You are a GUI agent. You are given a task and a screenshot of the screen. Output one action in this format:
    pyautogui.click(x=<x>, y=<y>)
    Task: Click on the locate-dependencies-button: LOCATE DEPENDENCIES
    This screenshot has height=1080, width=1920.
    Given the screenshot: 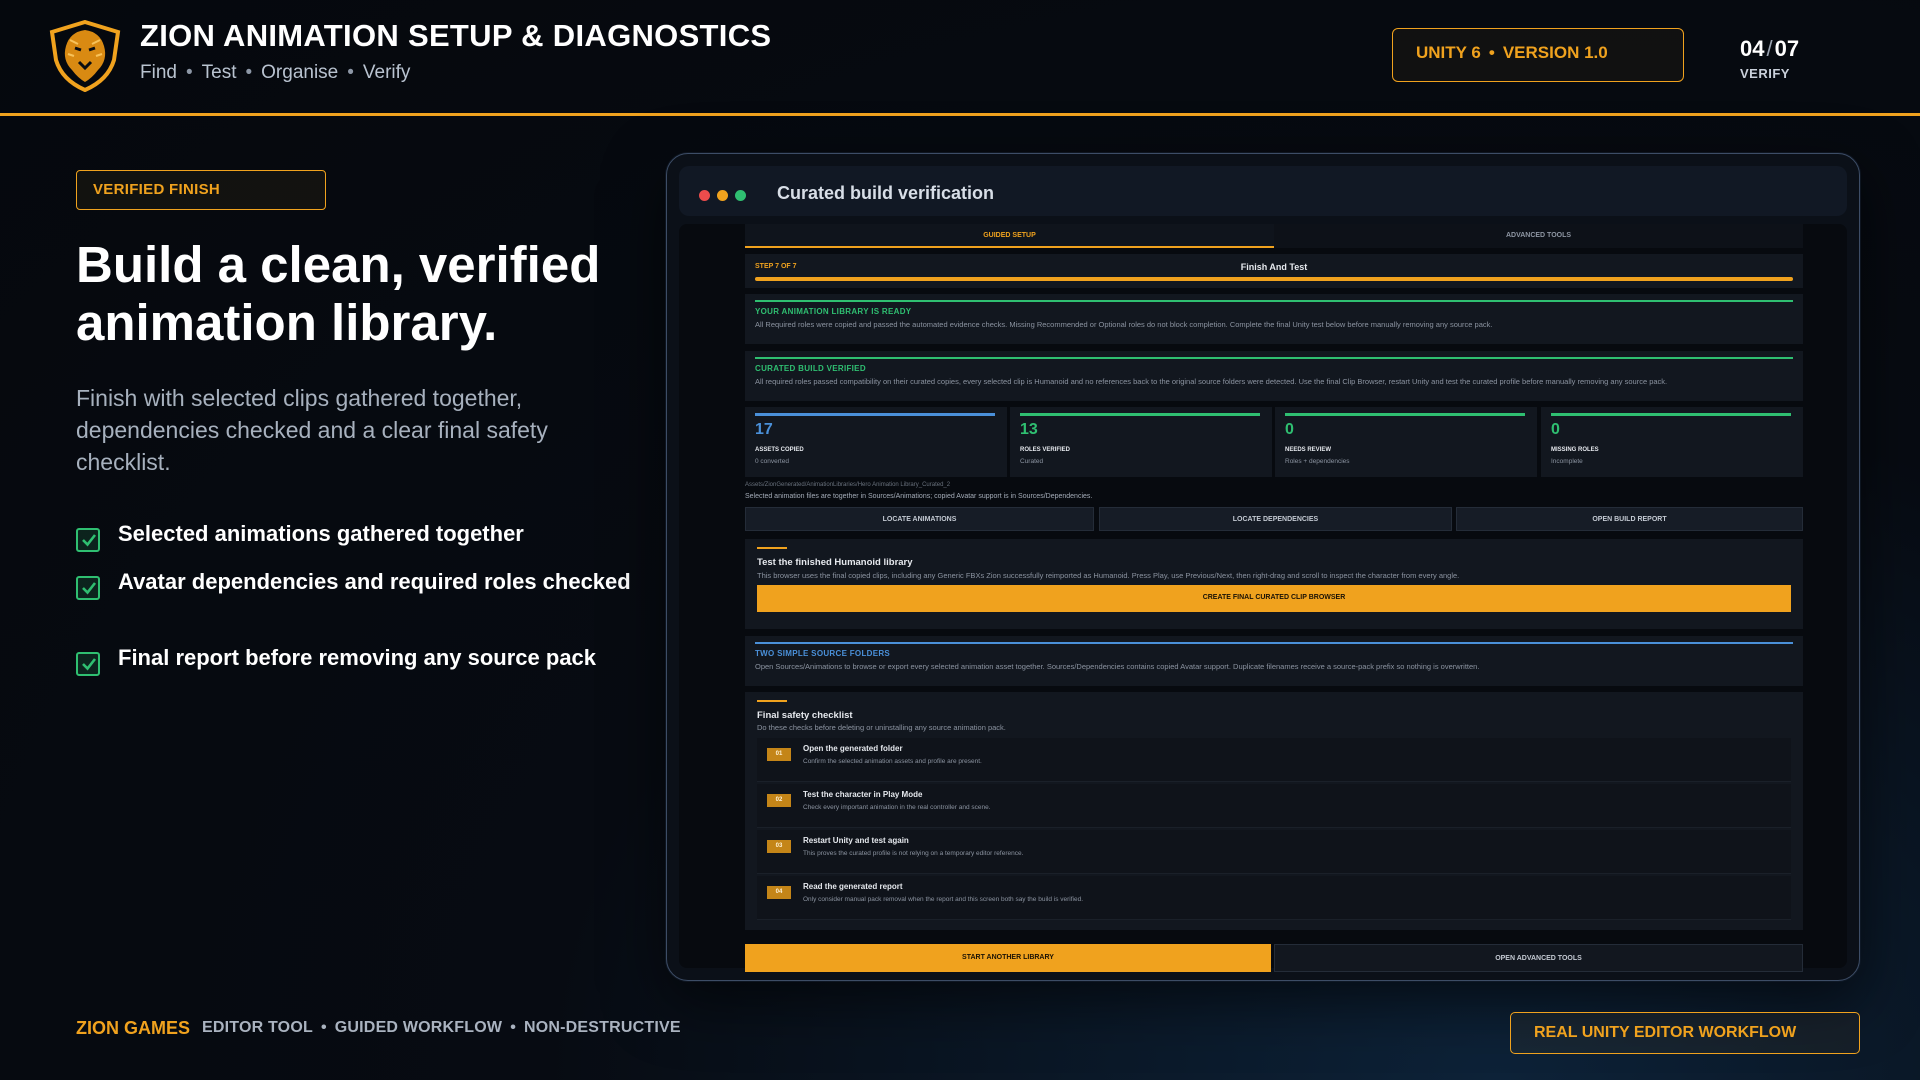 What is the action you would take?
    pyautogui.click(x=1275, y=519)
    